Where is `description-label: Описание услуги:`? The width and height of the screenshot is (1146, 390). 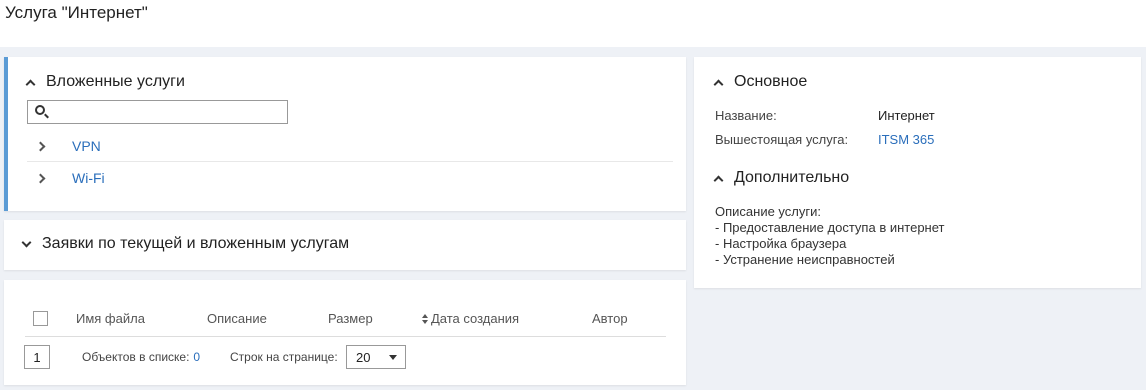 description-label: Описание услуги: is located at coordinates (768, 211).